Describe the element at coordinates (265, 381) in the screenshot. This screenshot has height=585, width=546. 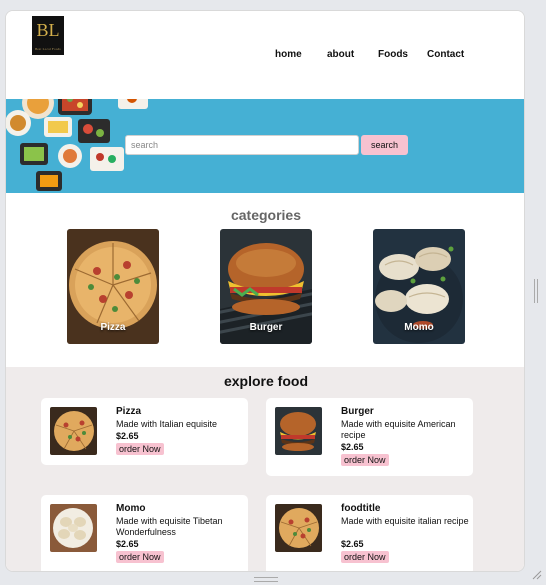
I see `explore-heading: explore food` at that location.